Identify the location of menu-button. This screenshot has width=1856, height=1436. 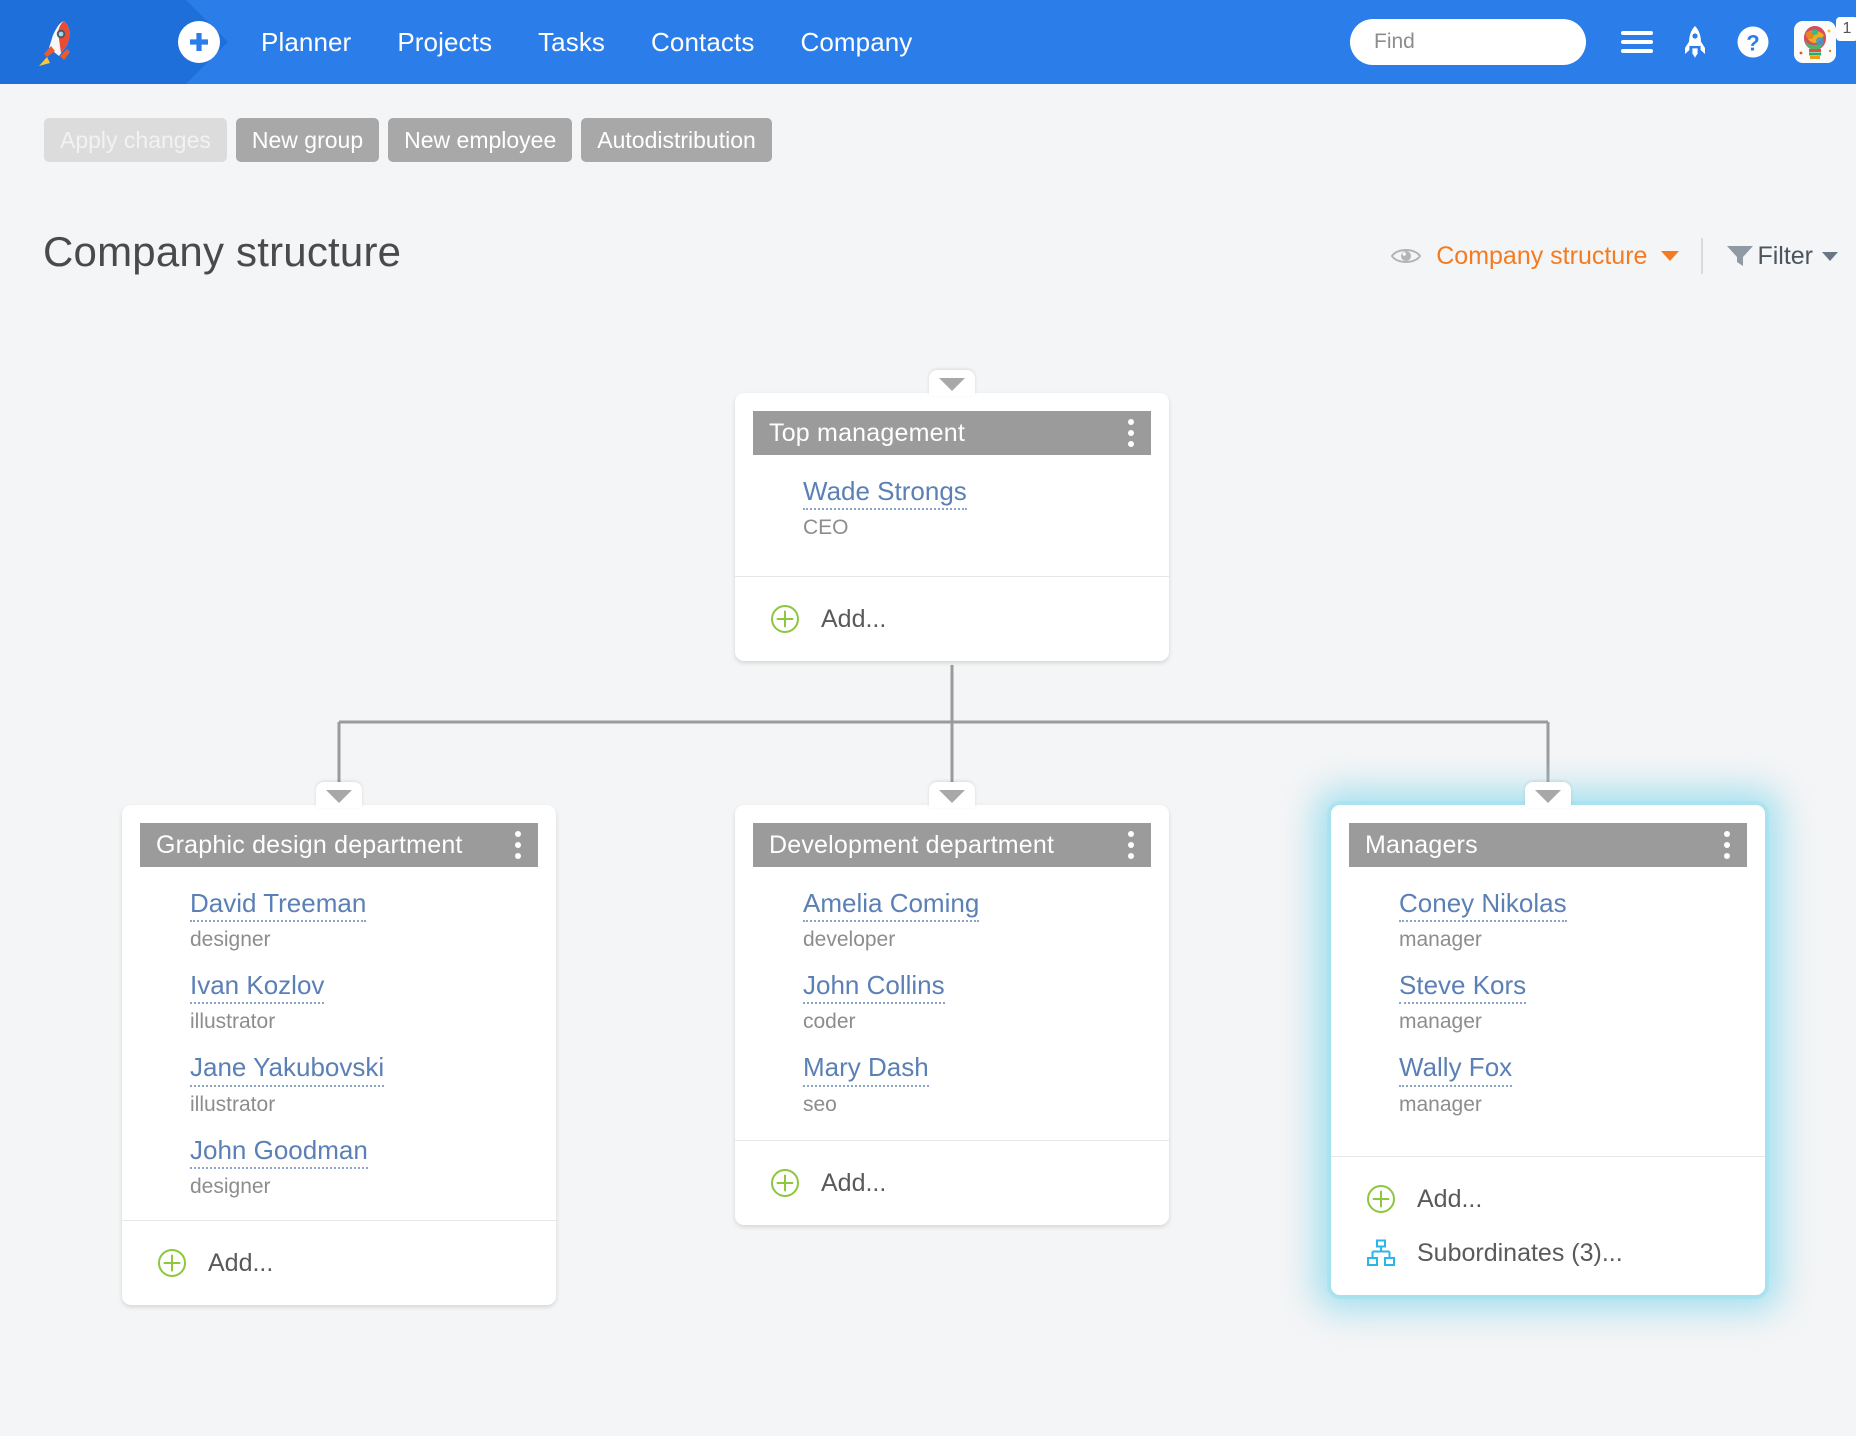
(1637, 42).